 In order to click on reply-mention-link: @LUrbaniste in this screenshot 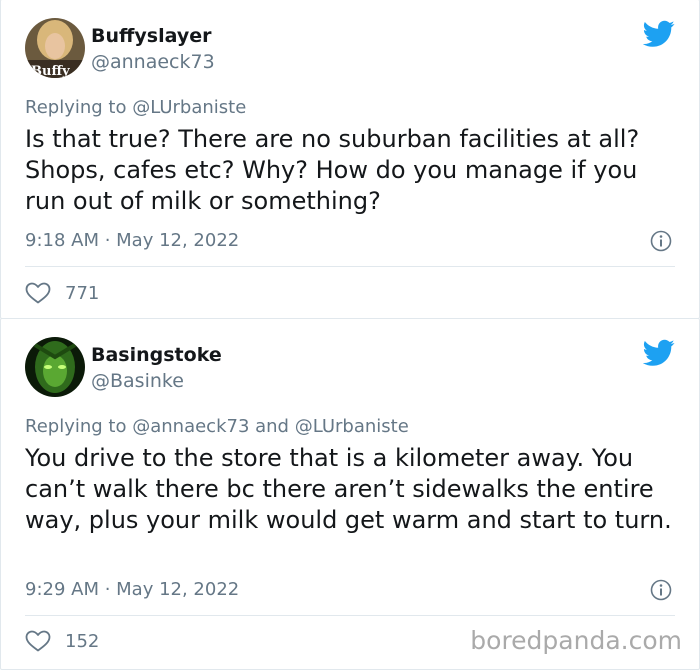, I will do `click(189, 107)`.